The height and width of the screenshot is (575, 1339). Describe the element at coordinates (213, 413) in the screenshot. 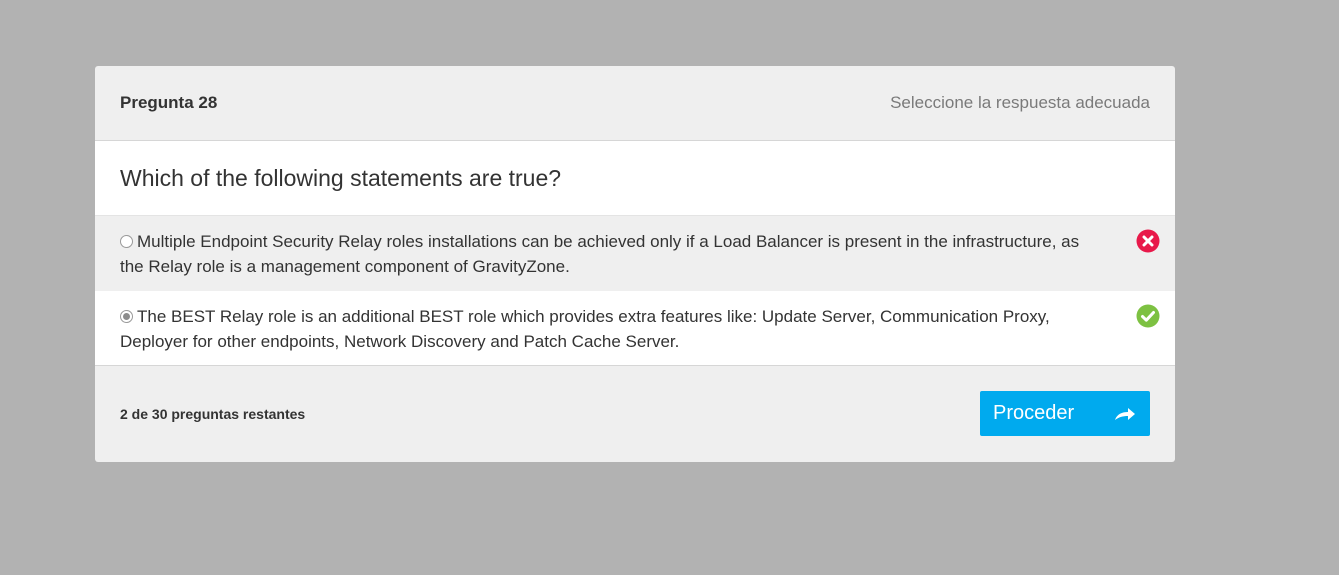

I see `remaining-questions: 2 de 30 preguntas restantes` at that location.